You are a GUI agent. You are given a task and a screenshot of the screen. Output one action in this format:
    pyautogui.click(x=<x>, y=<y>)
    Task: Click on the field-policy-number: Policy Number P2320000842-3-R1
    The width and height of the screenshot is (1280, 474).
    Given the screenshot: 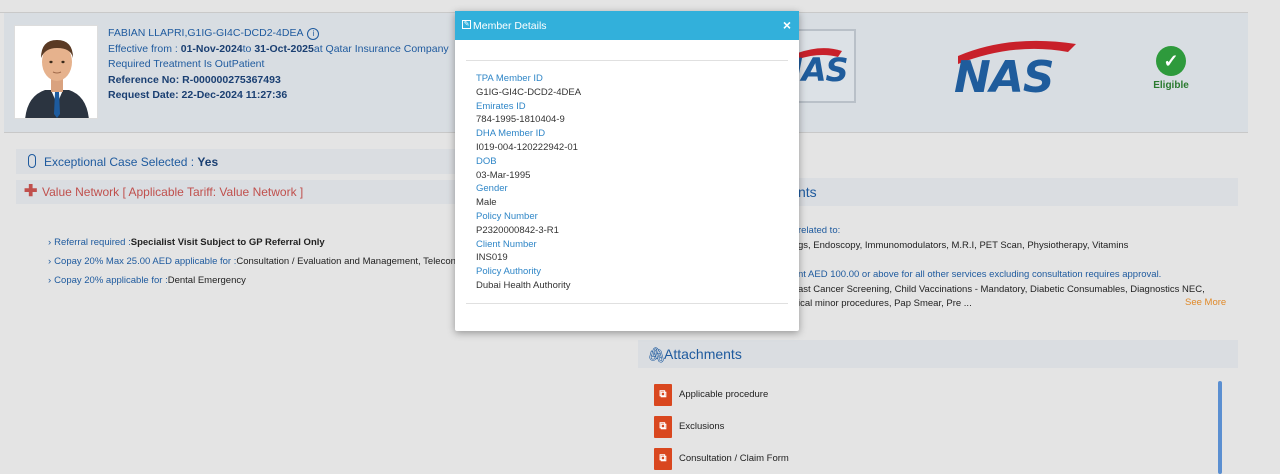 What is the action you would take?
    pyautogui.click(x=517, y=223)
    